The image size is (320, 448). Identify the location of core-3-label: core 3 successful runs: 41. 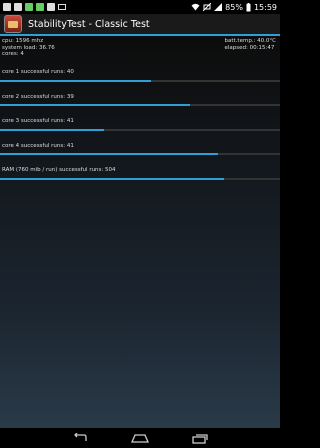
(38, 121).